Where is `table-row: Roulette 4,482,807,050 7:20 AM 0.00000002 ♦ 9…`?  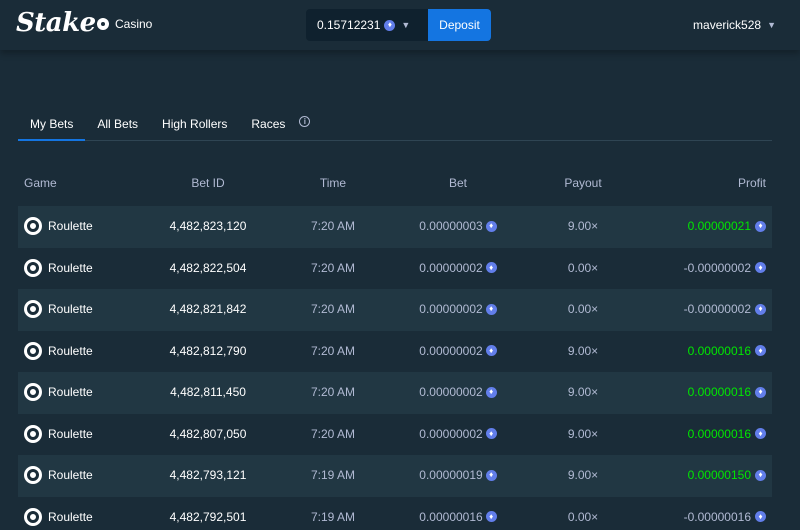 table-row: Roulette 4,482,807,050 7:20 AM 0.00000002 ♦ 9… is located at coordinates (395, 435).